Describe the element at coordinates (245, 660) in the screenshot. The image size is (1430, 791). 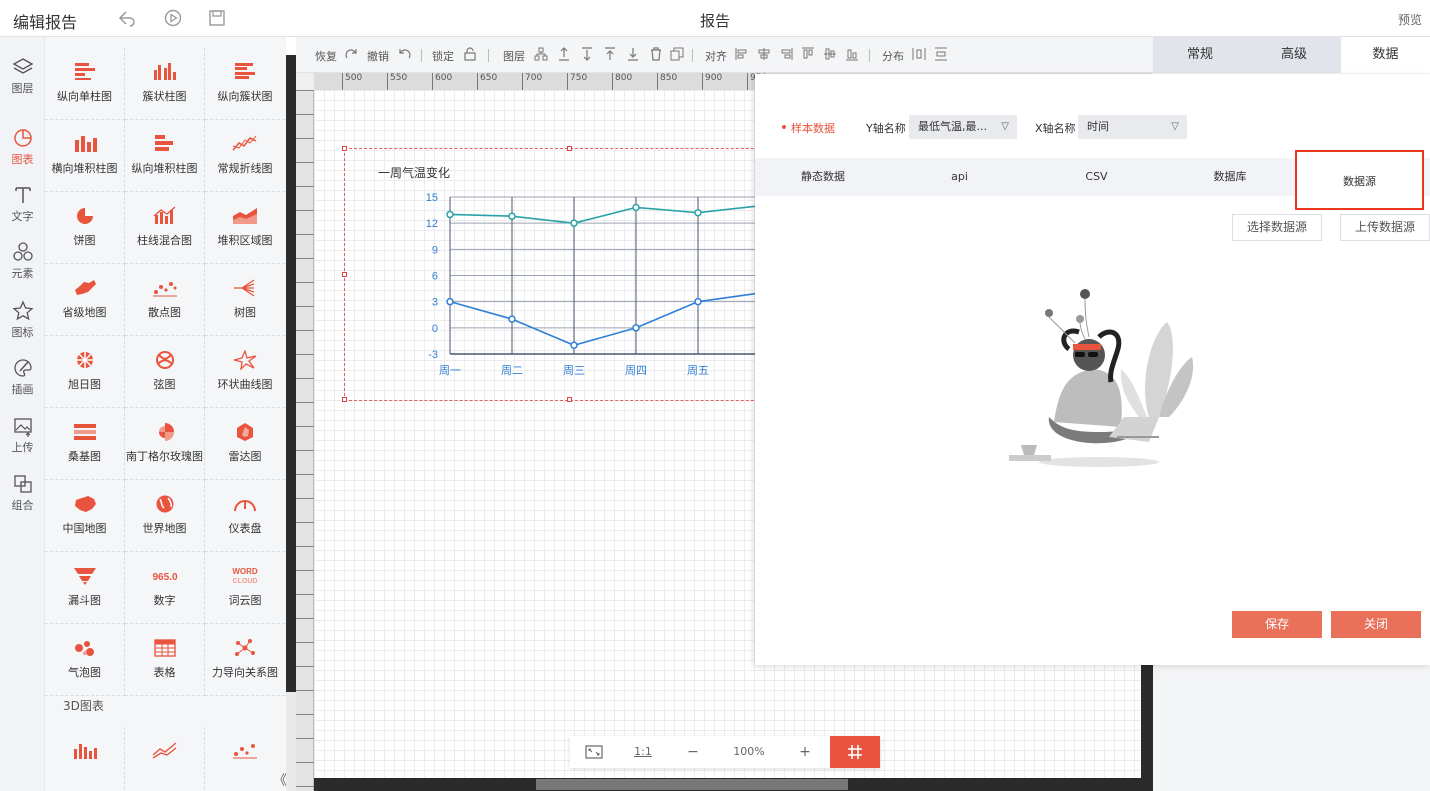
I see `palette-item: 力导向关系图` at that location.